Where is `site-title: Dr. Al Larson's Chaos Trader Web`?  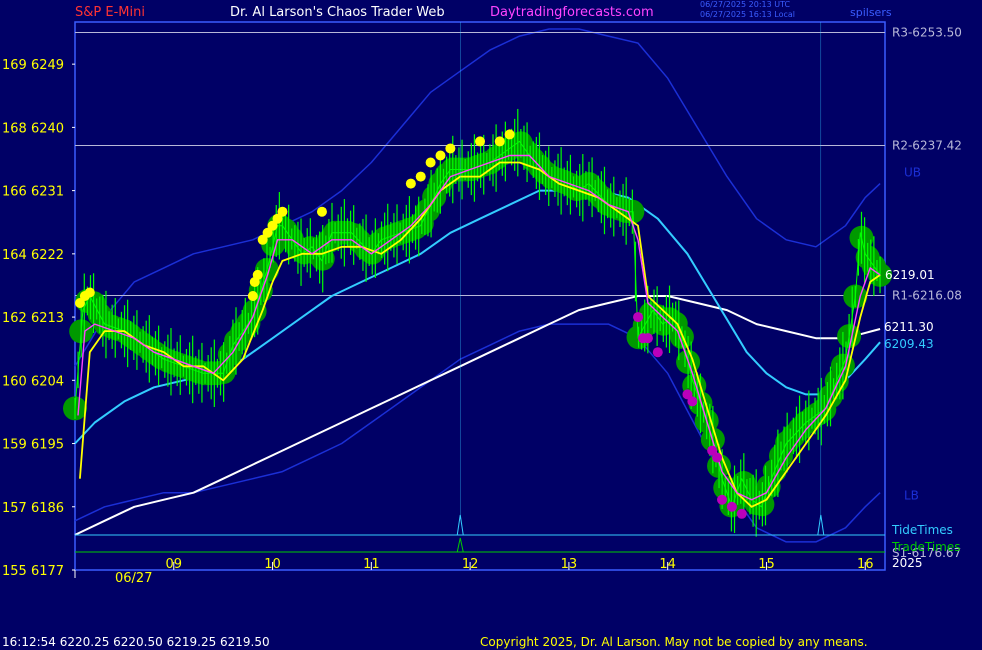 site-title: Dr. Al Larson's Chaos Trader Web is located at coordinates (337, 12).